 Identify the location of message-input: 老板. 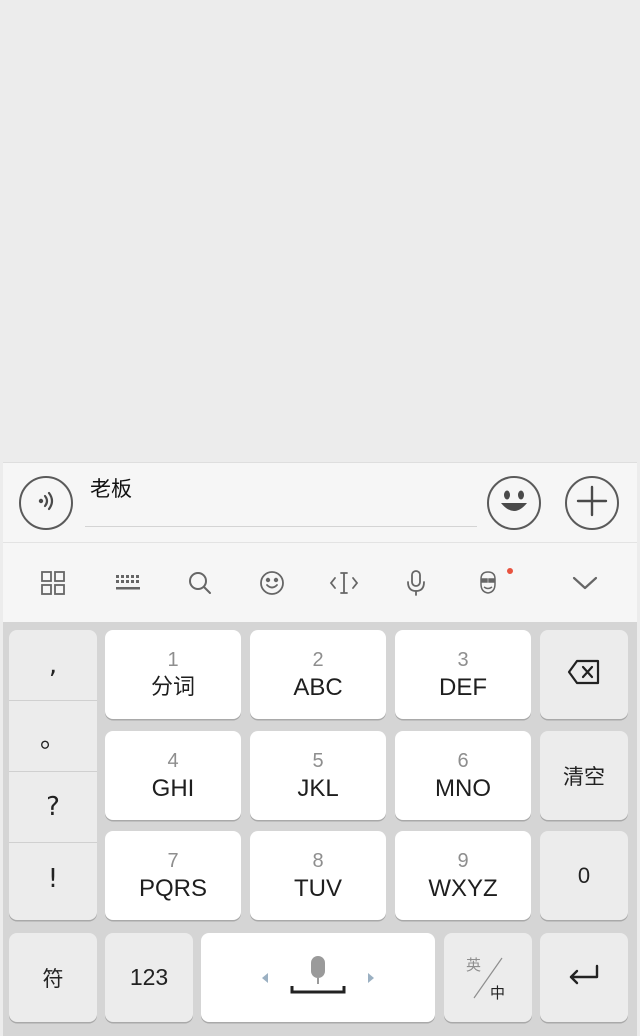
(281, 498).